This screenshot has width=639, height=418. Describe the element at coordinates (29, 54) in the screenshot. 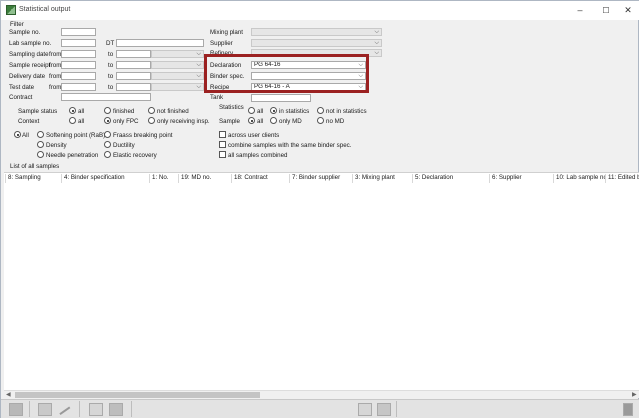

I see `sampling-date-label: Sampling date` at that location.